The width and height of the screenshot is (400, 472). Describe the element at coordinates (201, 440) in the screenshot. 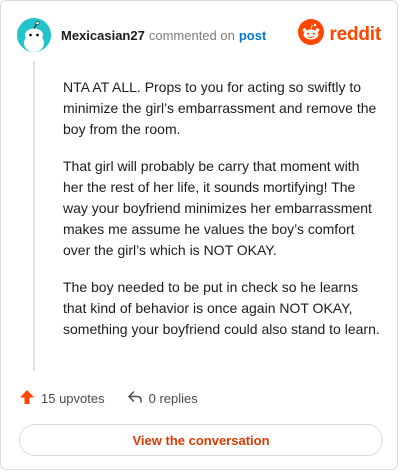

I see `view-conversation-button: View the conversation` at that location.